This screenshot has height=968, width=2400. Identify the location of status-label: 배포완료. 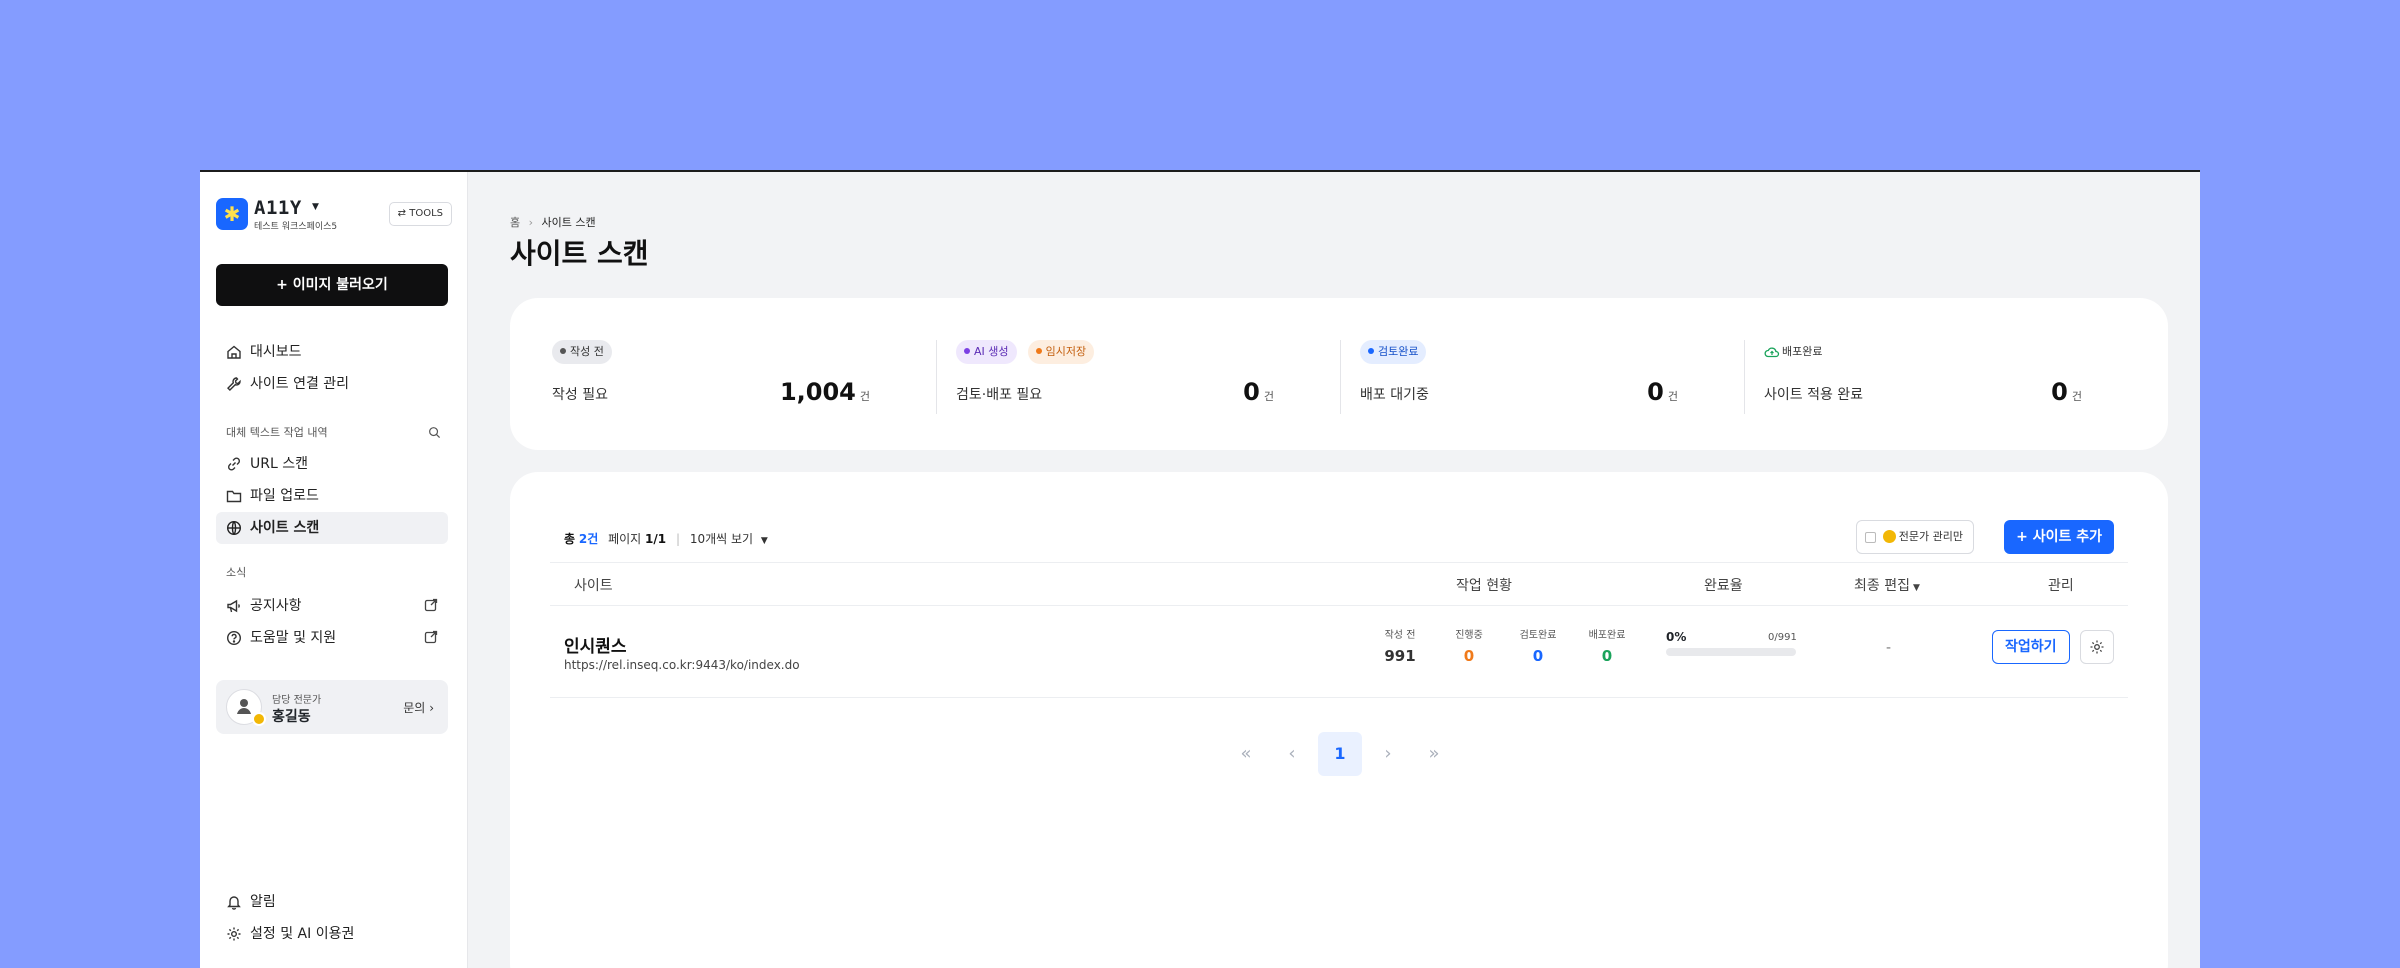
(1607, 635).